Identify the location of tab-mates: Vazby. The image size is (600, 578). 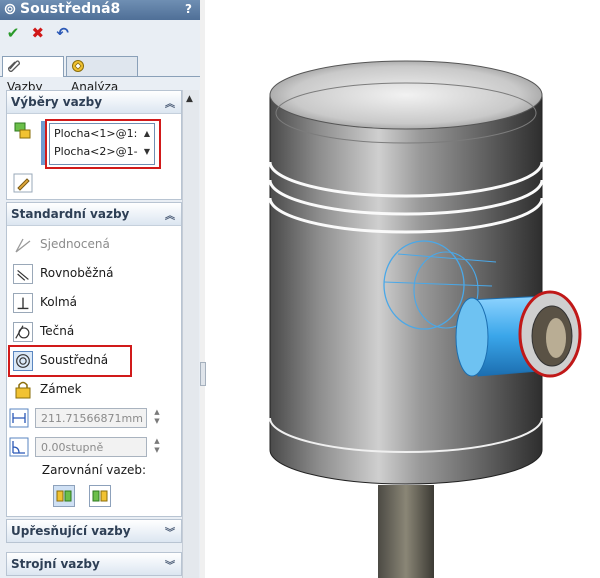
(33, 75).